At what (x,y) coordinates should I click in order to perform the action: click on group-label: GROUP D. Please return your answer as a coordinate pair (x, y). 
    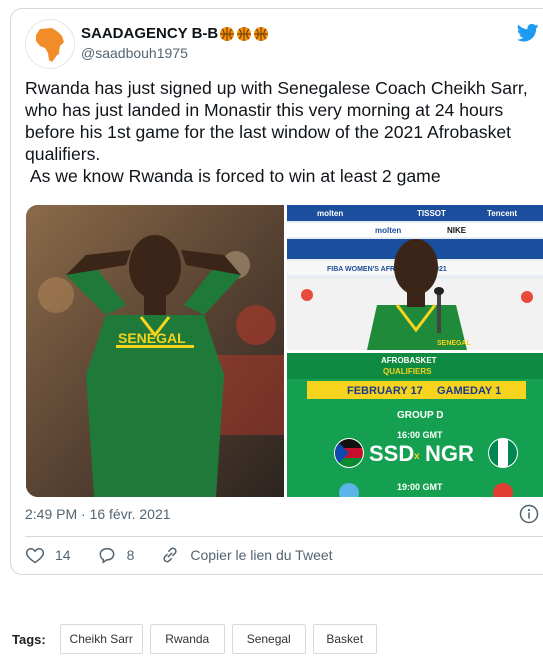
    Looking at the image, I should click on (420, 415).